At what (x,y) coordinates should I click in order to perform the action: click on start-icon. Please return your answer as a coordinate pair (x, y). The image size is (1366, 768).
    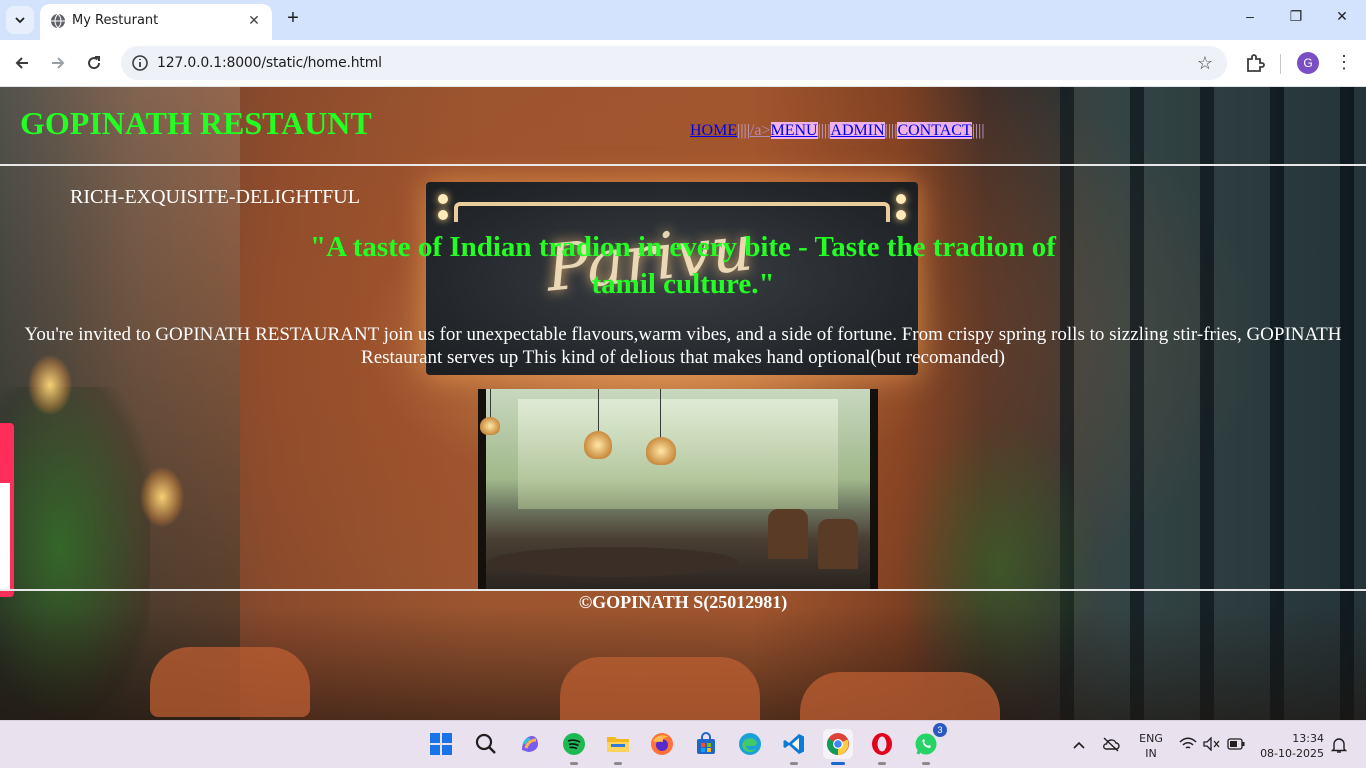
    Looking at the image, I should click on (441, 744).